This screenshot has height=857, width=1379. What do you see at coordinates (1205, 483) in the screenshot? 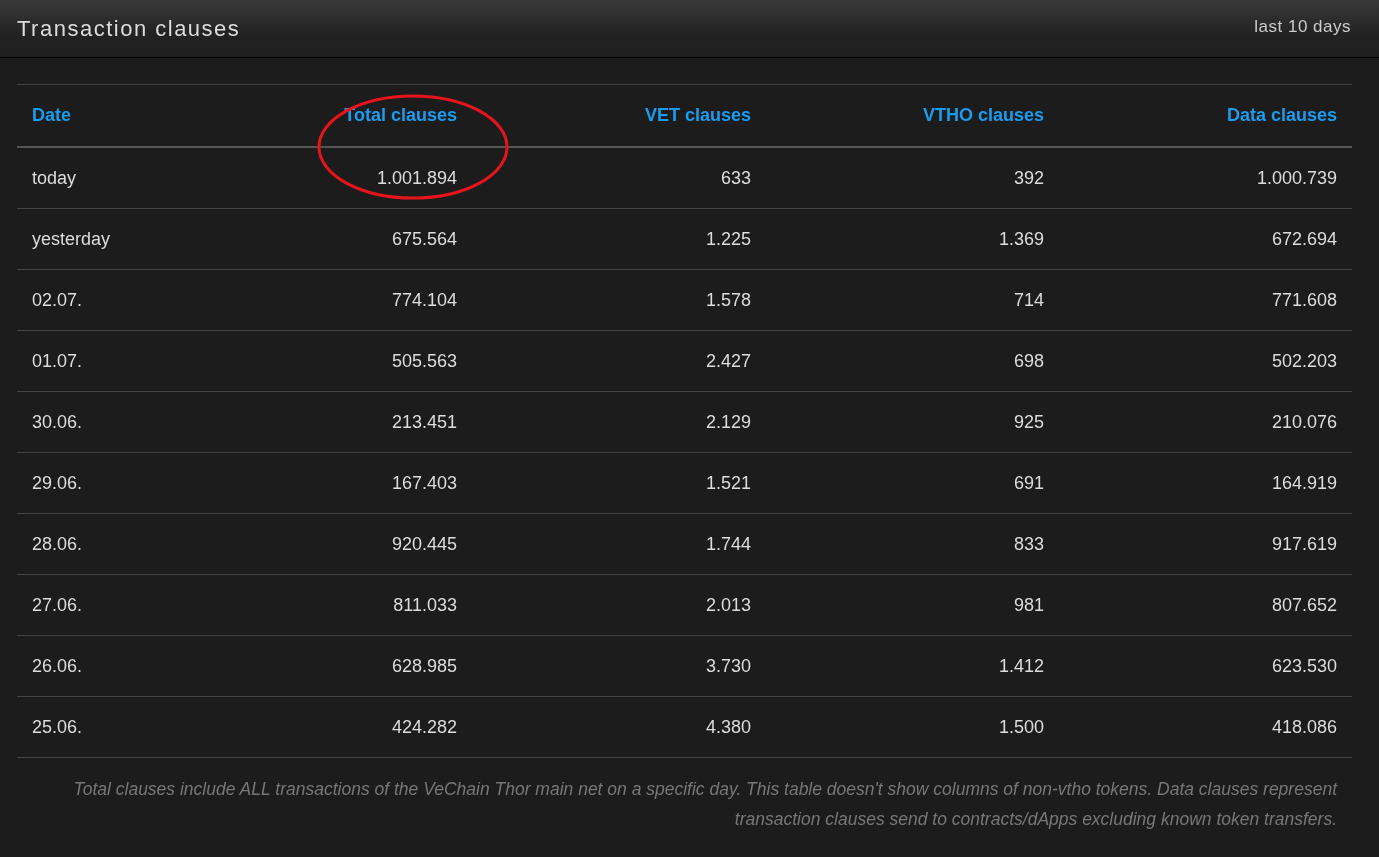
I see `table-cell: 164.919` at bounding box center [1205, 483].